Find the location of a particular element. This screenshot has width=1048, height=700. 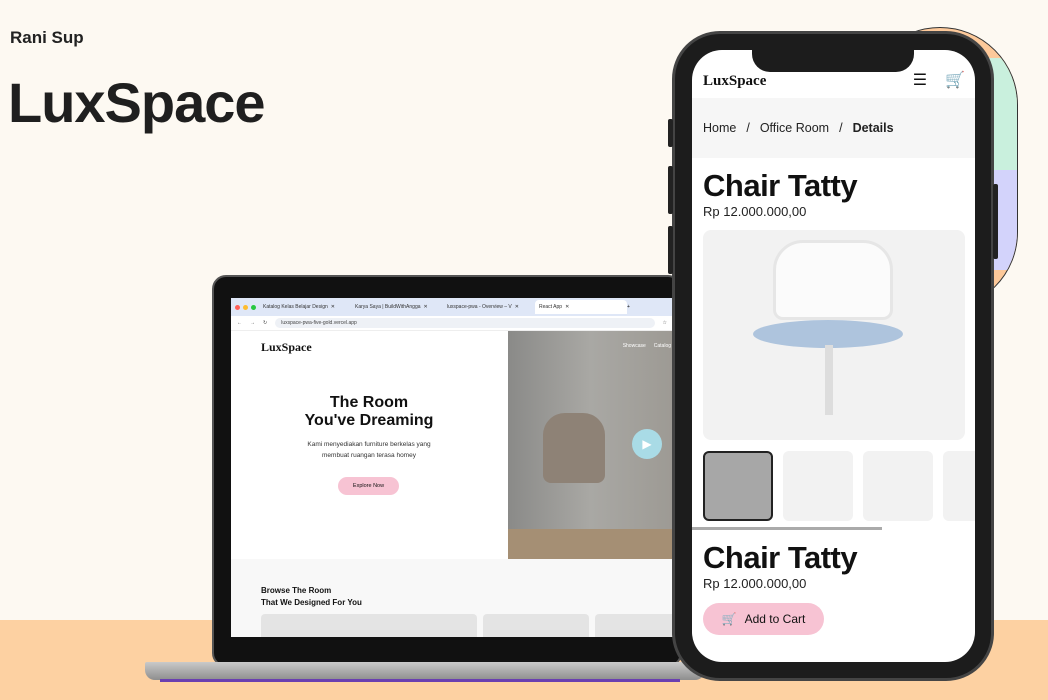

breadcrumb-home: Home is located at coordinates (719, 128).